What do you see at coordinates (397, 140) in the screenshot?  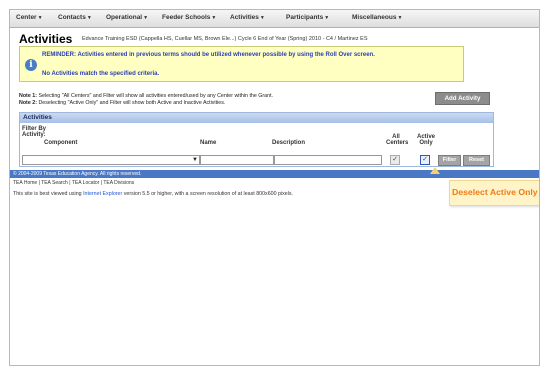 I see `col-header-all-centers: All Centers` at bounding box center [397, 140].